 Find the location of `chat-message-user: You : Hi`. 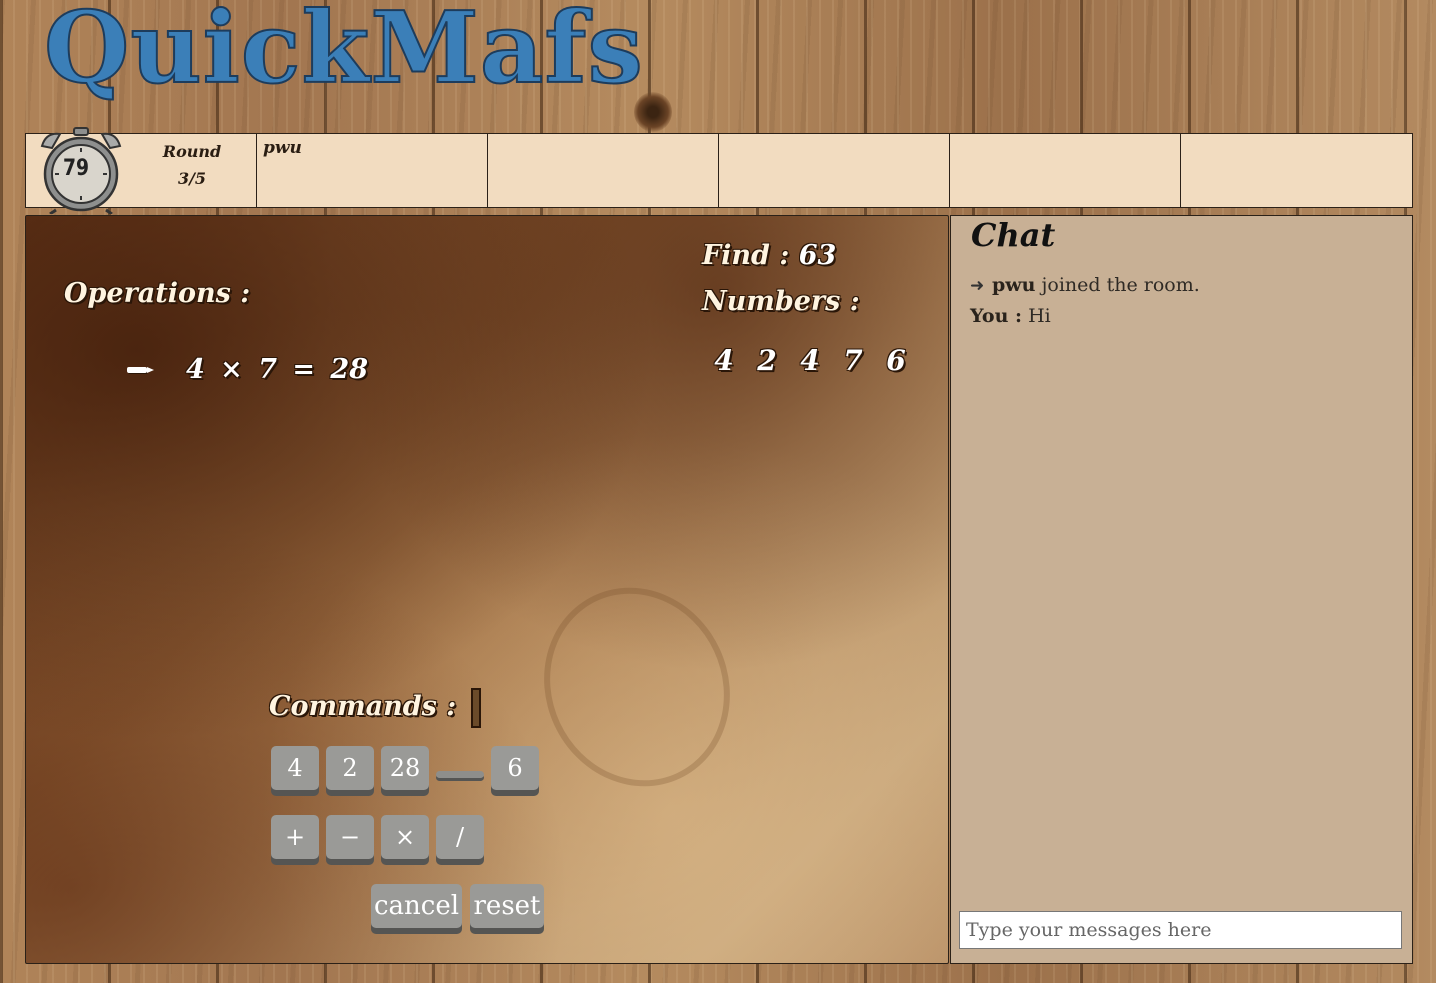

chat-message-user: You : Hi is located at coordinates (1185, 316).